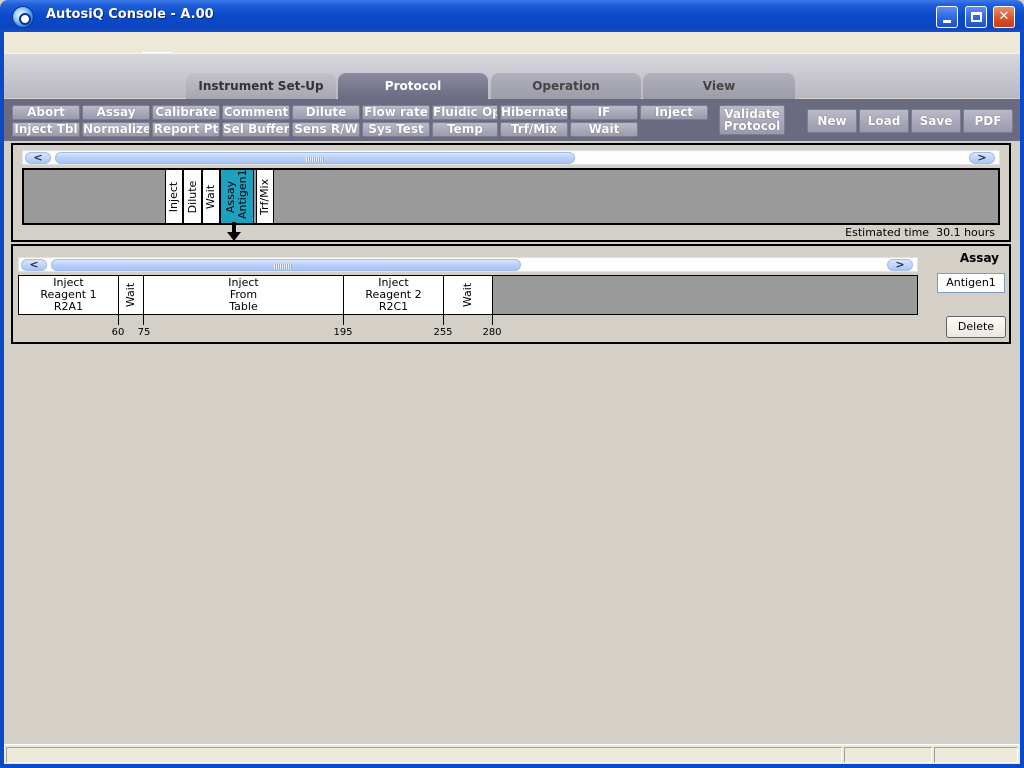  I want to click on step-label: Inject, so click(173, 196).